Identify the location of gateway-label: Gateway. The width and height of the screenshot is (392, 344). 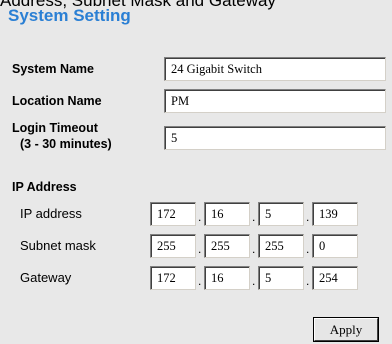
(46, 277).